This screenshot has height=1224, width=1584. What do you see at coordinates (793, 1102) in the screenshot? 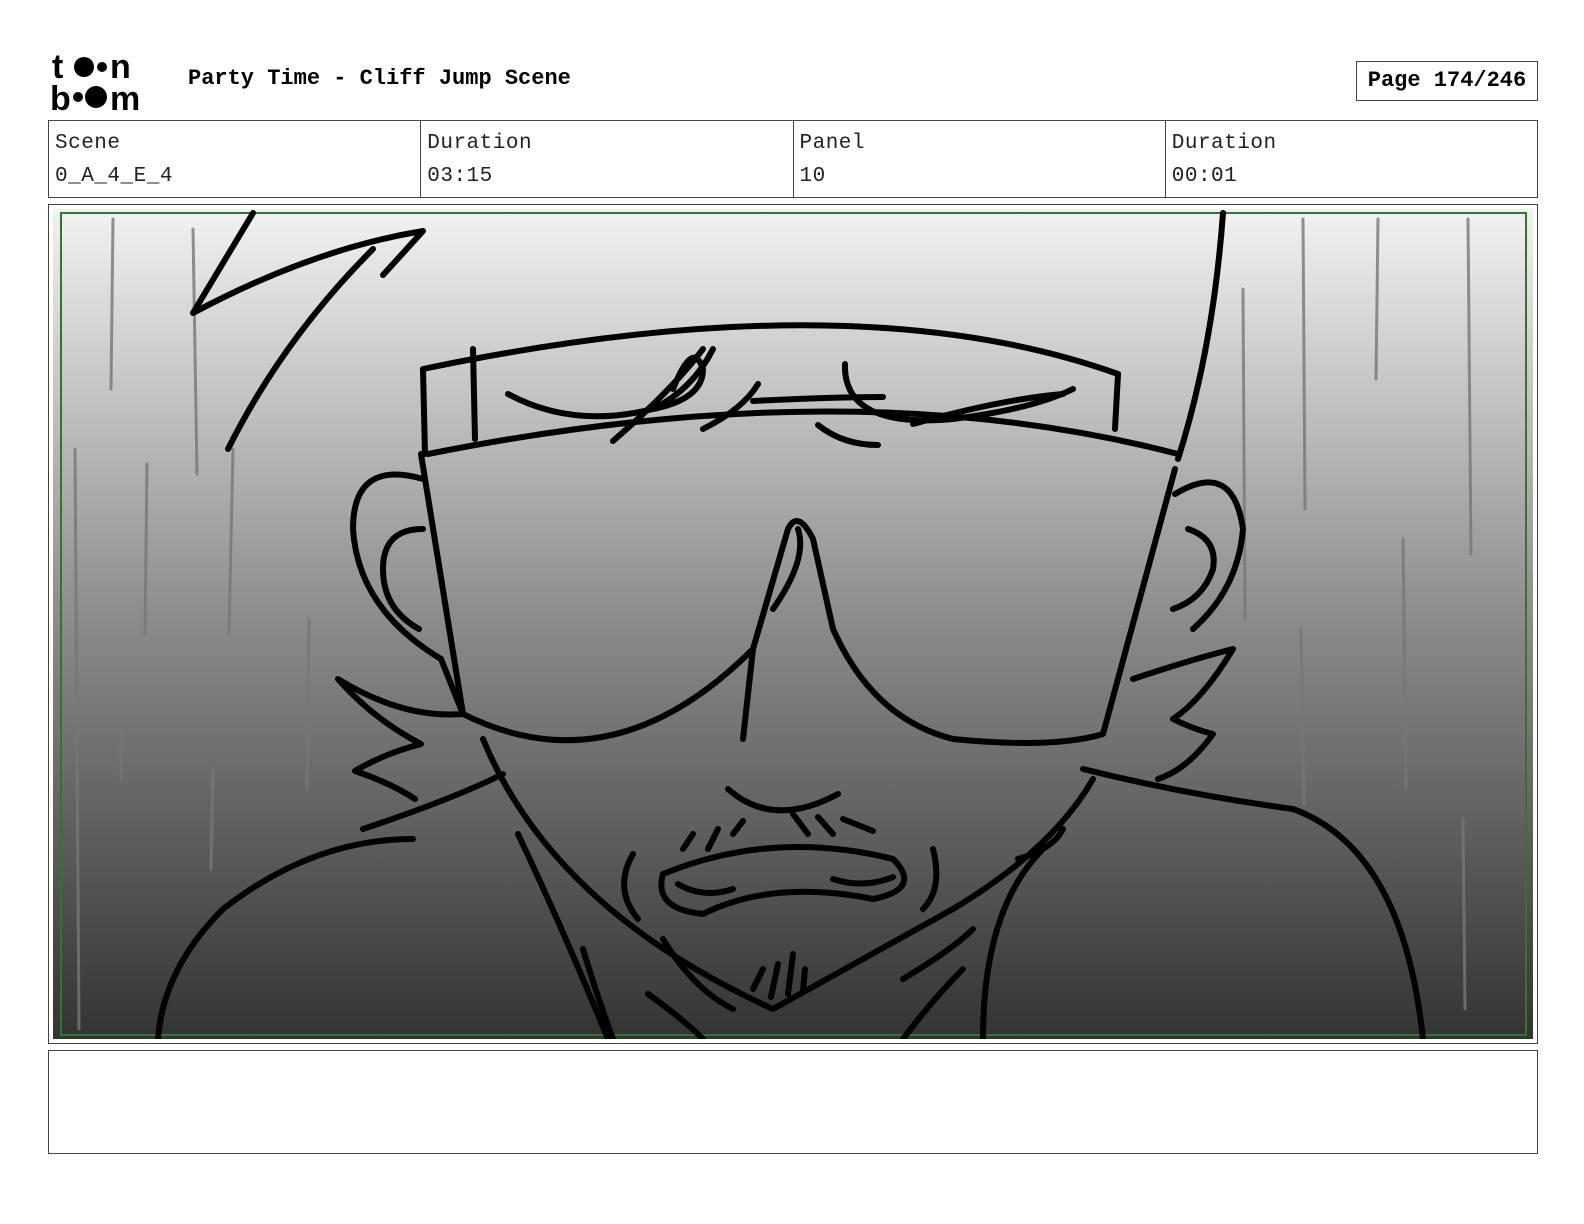
I see `panel-notes` at bounding box center [793, 1102].